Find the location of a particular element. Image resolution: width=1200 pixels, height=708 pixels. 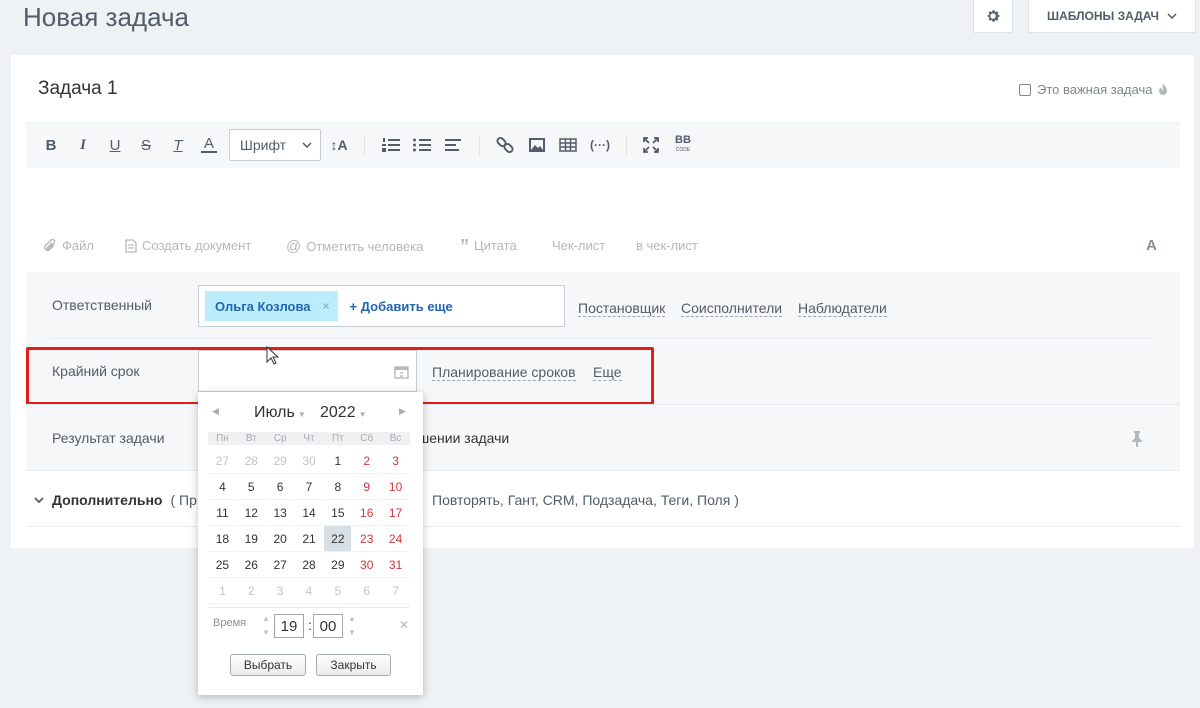

calendar-day: 8 is located at coordinates (338, 487).